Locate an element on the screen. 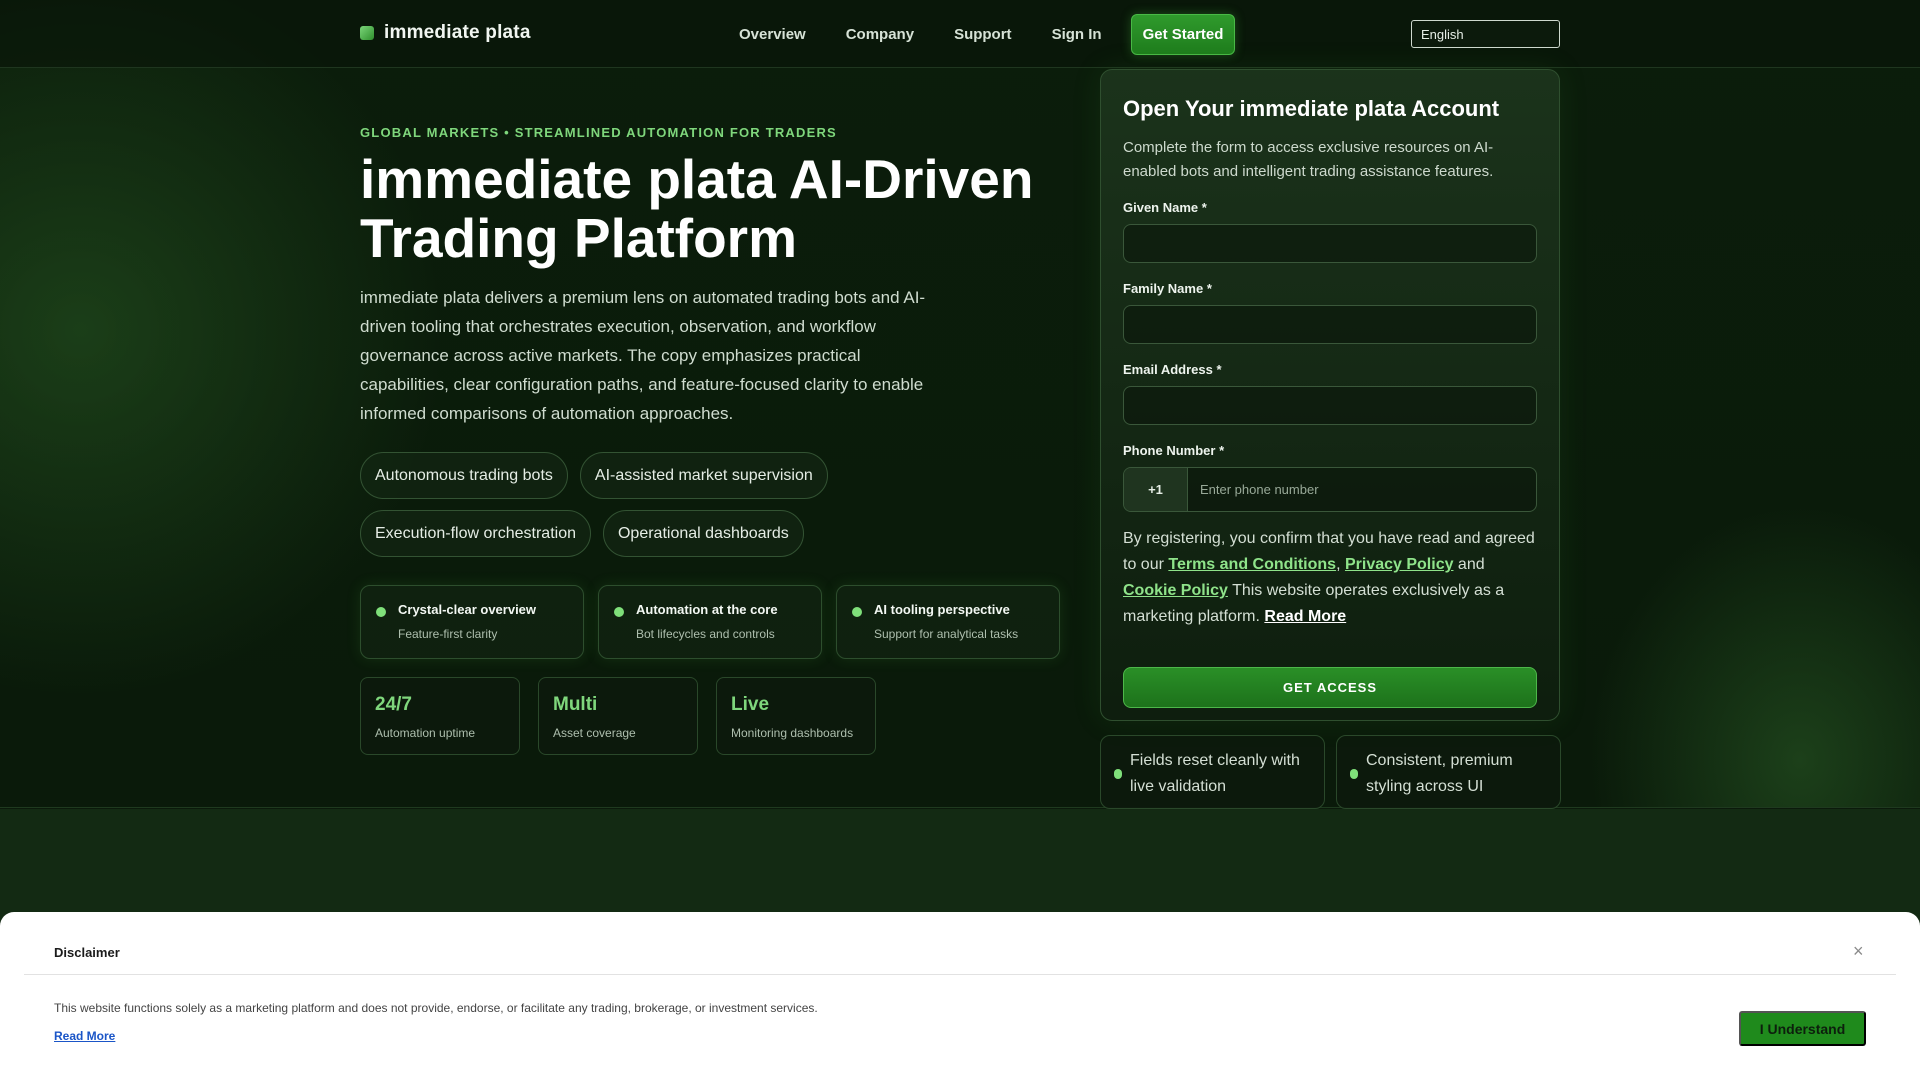 The height and width of the screenshot is (1080, 1920). consent-and: and is located at coordinates (1469, 564).